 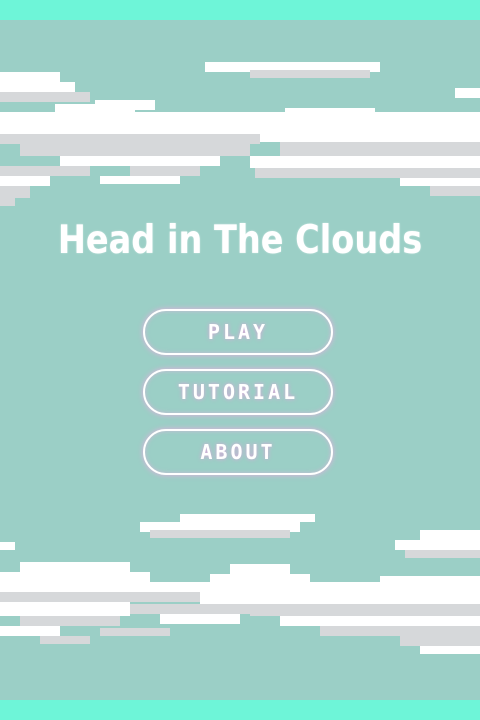 What do you see at coordinates (240, 240) in the screenshot?
I see `game-title: Head in The Clouds` at bounding box center [240, 240].